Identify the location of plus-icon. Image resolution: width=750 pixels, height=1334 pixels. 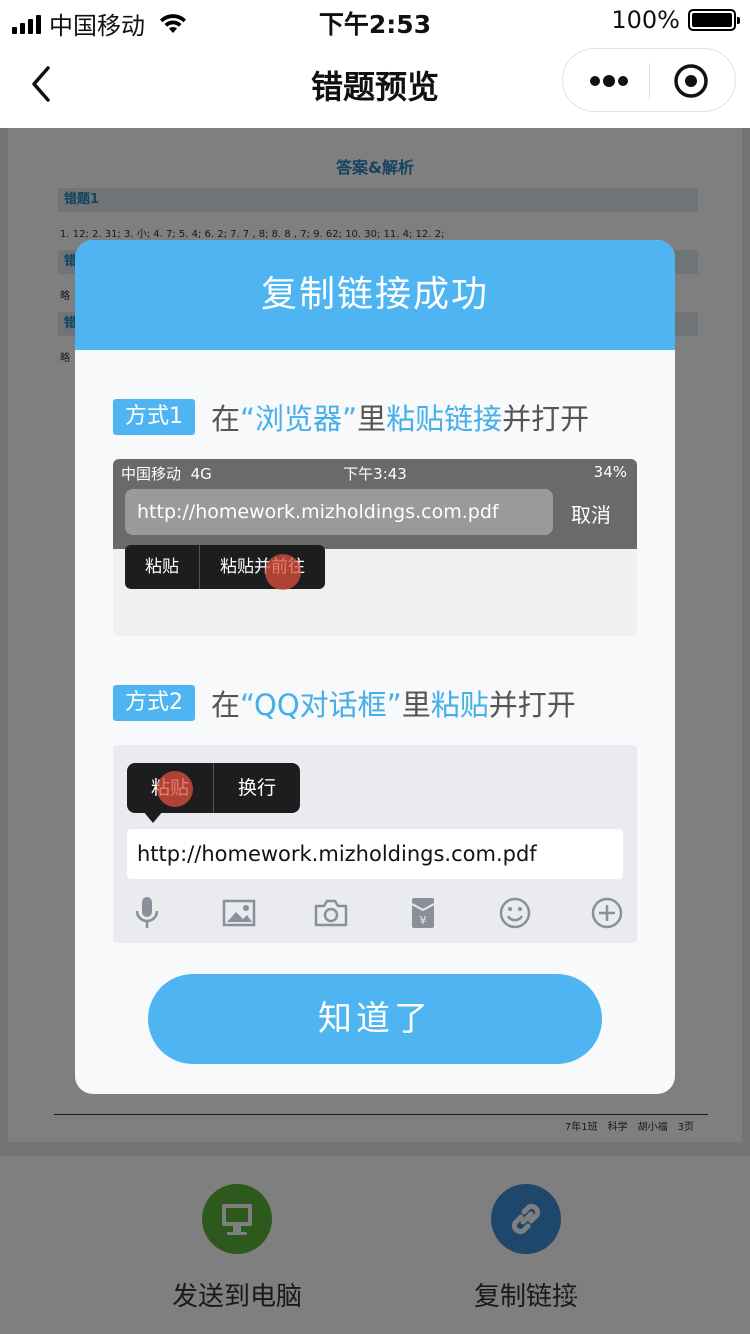
(607, 913).